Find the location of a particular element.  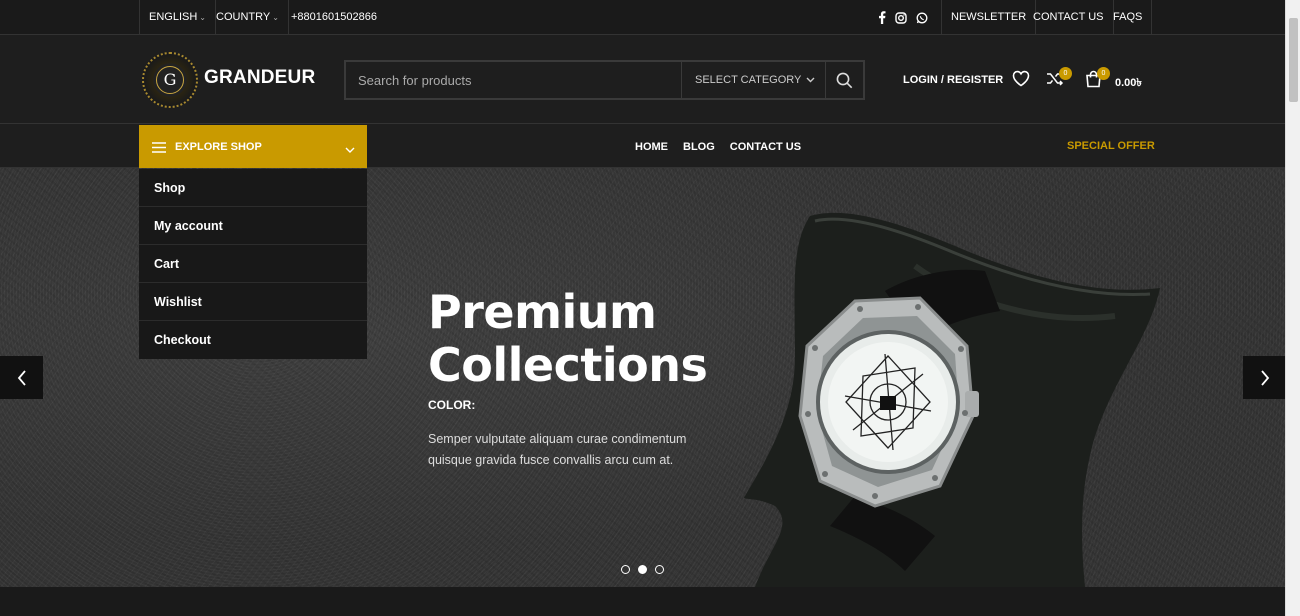

wishlist-icon is located at coordinates (1021, 81).